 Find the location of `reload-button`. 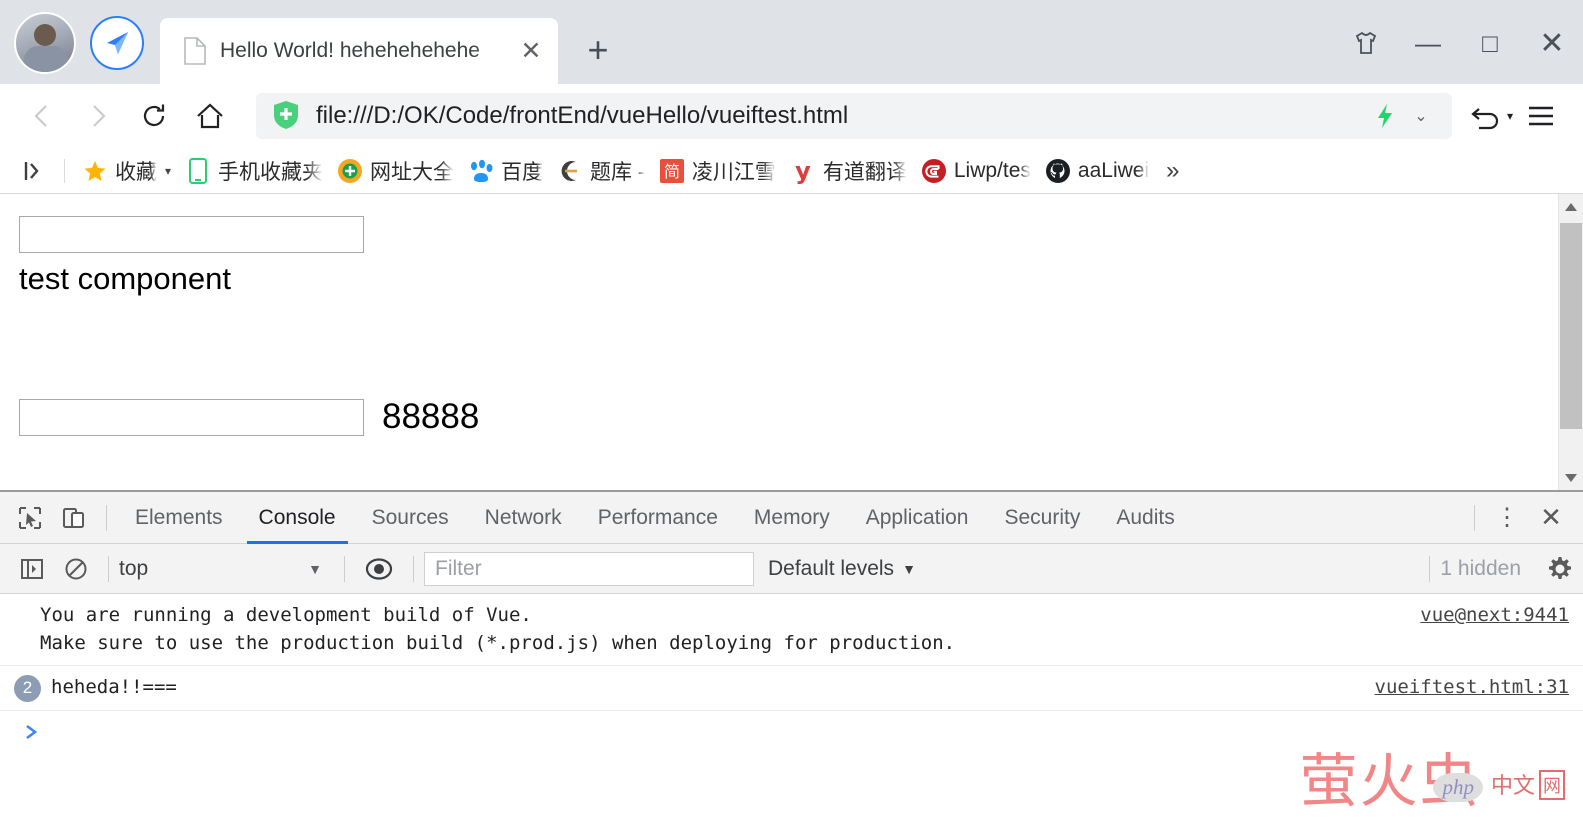

reload-button is located at coordinates (154, 116).